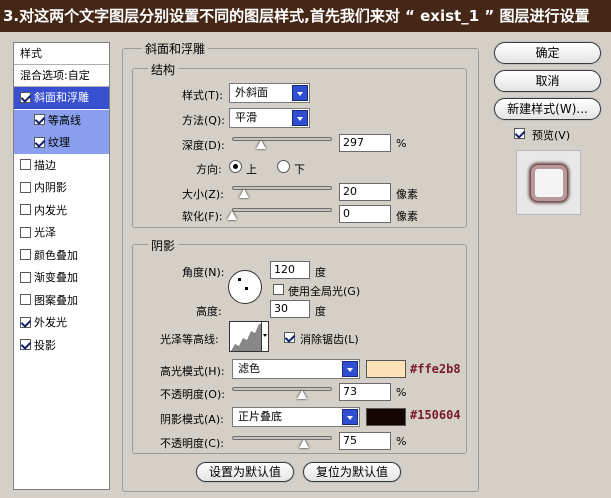 This screenshot has width=611, height=498. I want to click on highlight-opacity-input: 73, so click(365, 392).